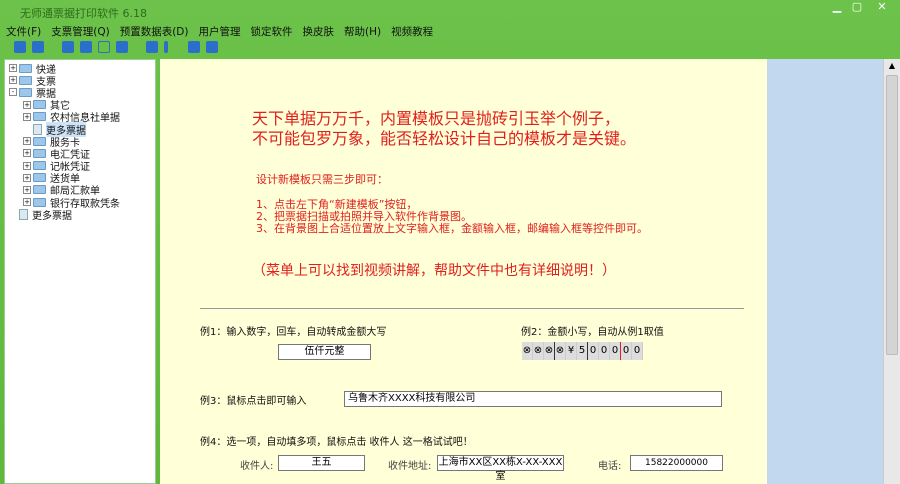 The width and height of the screenshot is (900, 484). Describe the element at coordinates (253, 401) in the screenshot. I see `example-3-label: 例3：鼠标点击即可输入` at that location.